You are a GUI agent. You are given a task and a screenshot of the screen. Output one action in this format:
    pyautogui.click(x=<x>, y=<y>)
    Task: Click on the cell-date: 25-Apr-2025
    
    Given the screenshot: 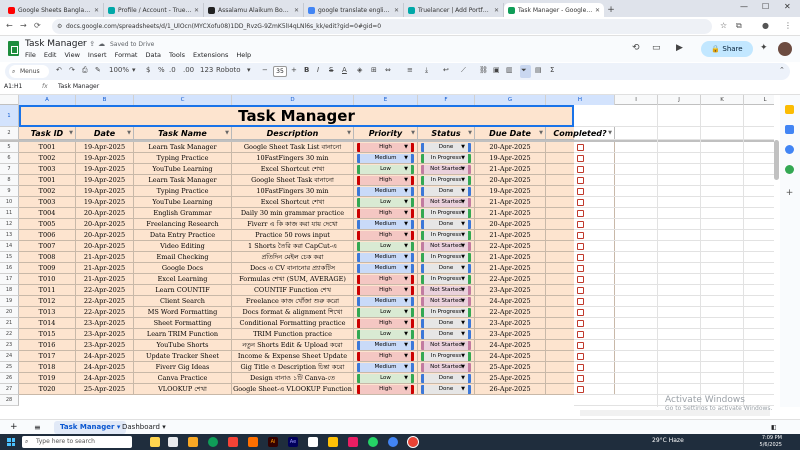 What is the action you would take?
    pyautogui.click(x=105, y=389)
    